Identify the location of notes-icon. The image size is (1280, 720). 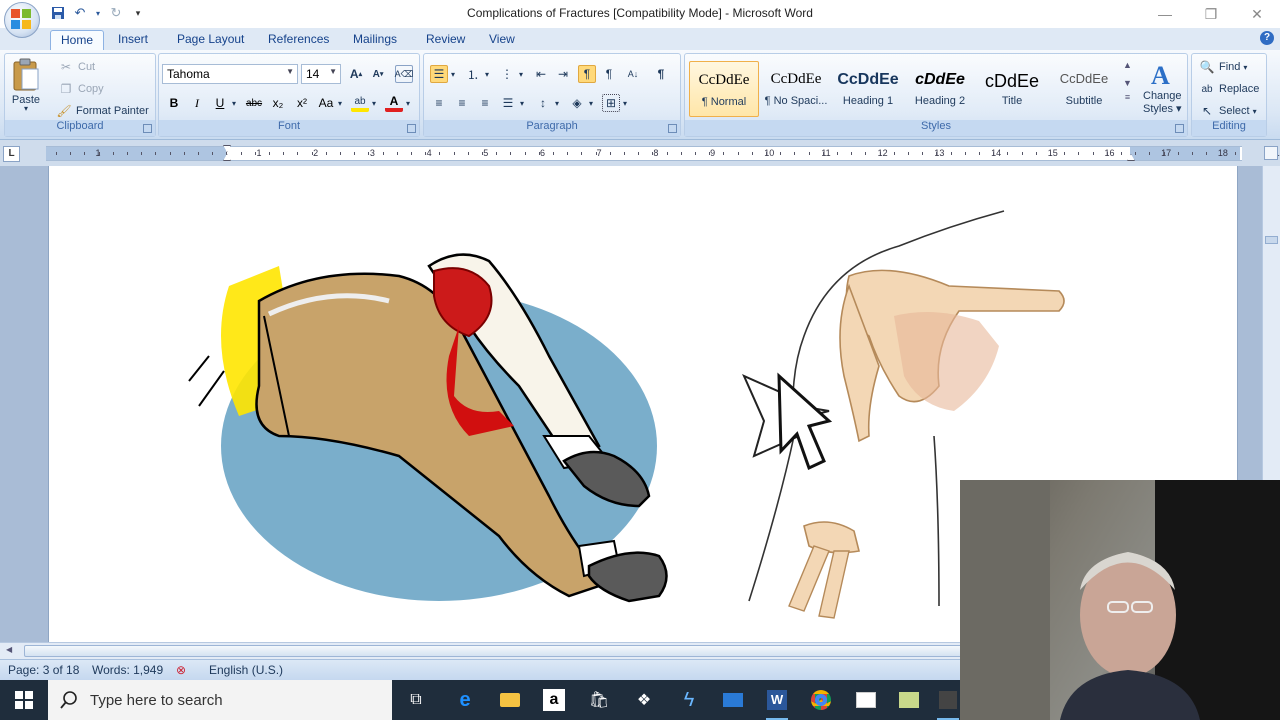
(909, 700).